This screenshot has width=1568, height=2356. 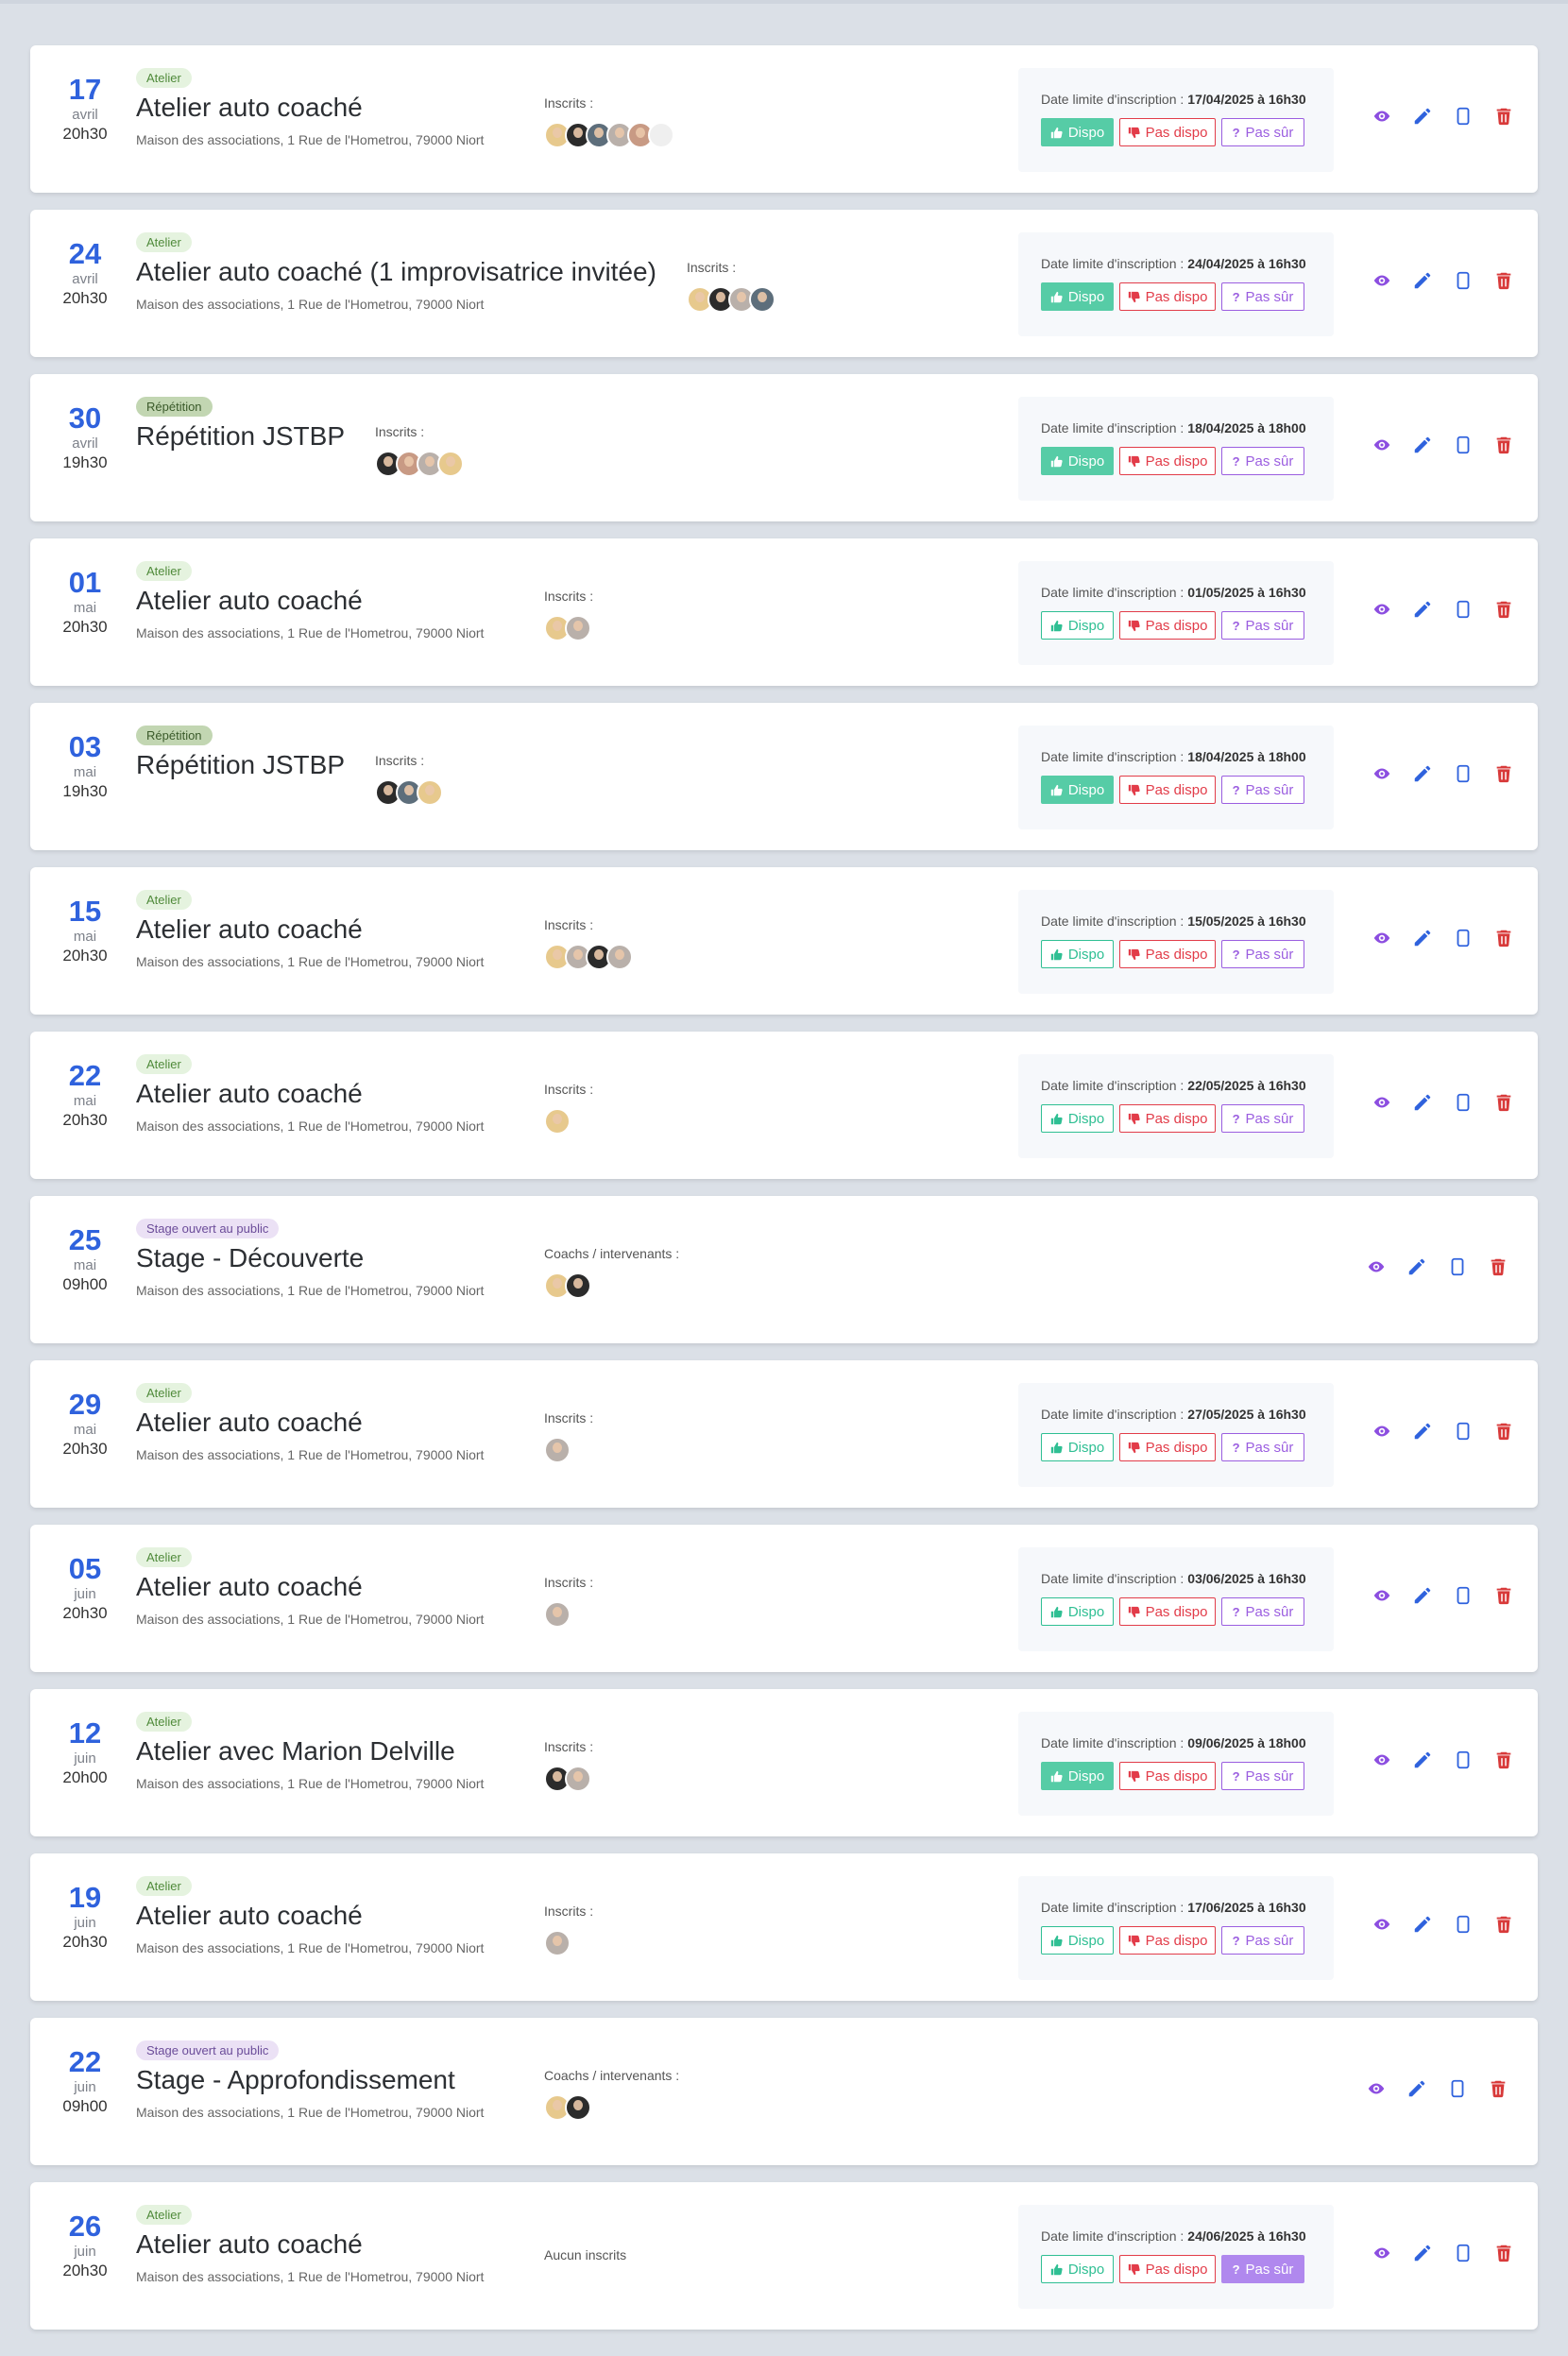 What do you see at coordinates (310, 1258) in the screenshot?
I see `event-title: Stage - Découverte` at bounding box center [310, 1258].